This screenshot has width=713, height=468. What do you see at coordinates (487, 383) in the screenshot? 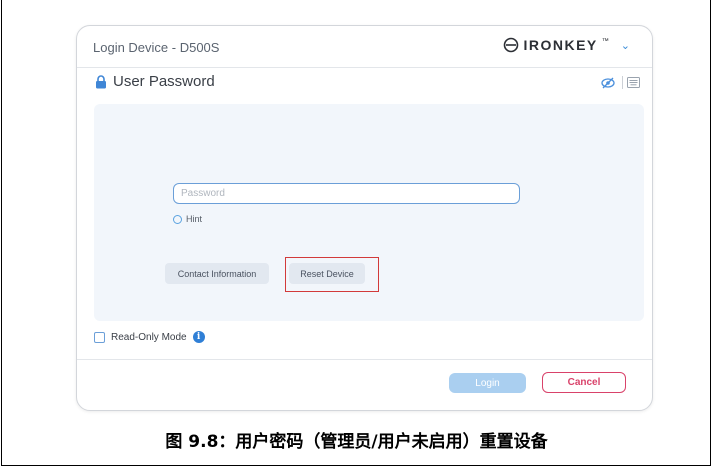
I see `login-button: Login` at bounding box center [487, 383].